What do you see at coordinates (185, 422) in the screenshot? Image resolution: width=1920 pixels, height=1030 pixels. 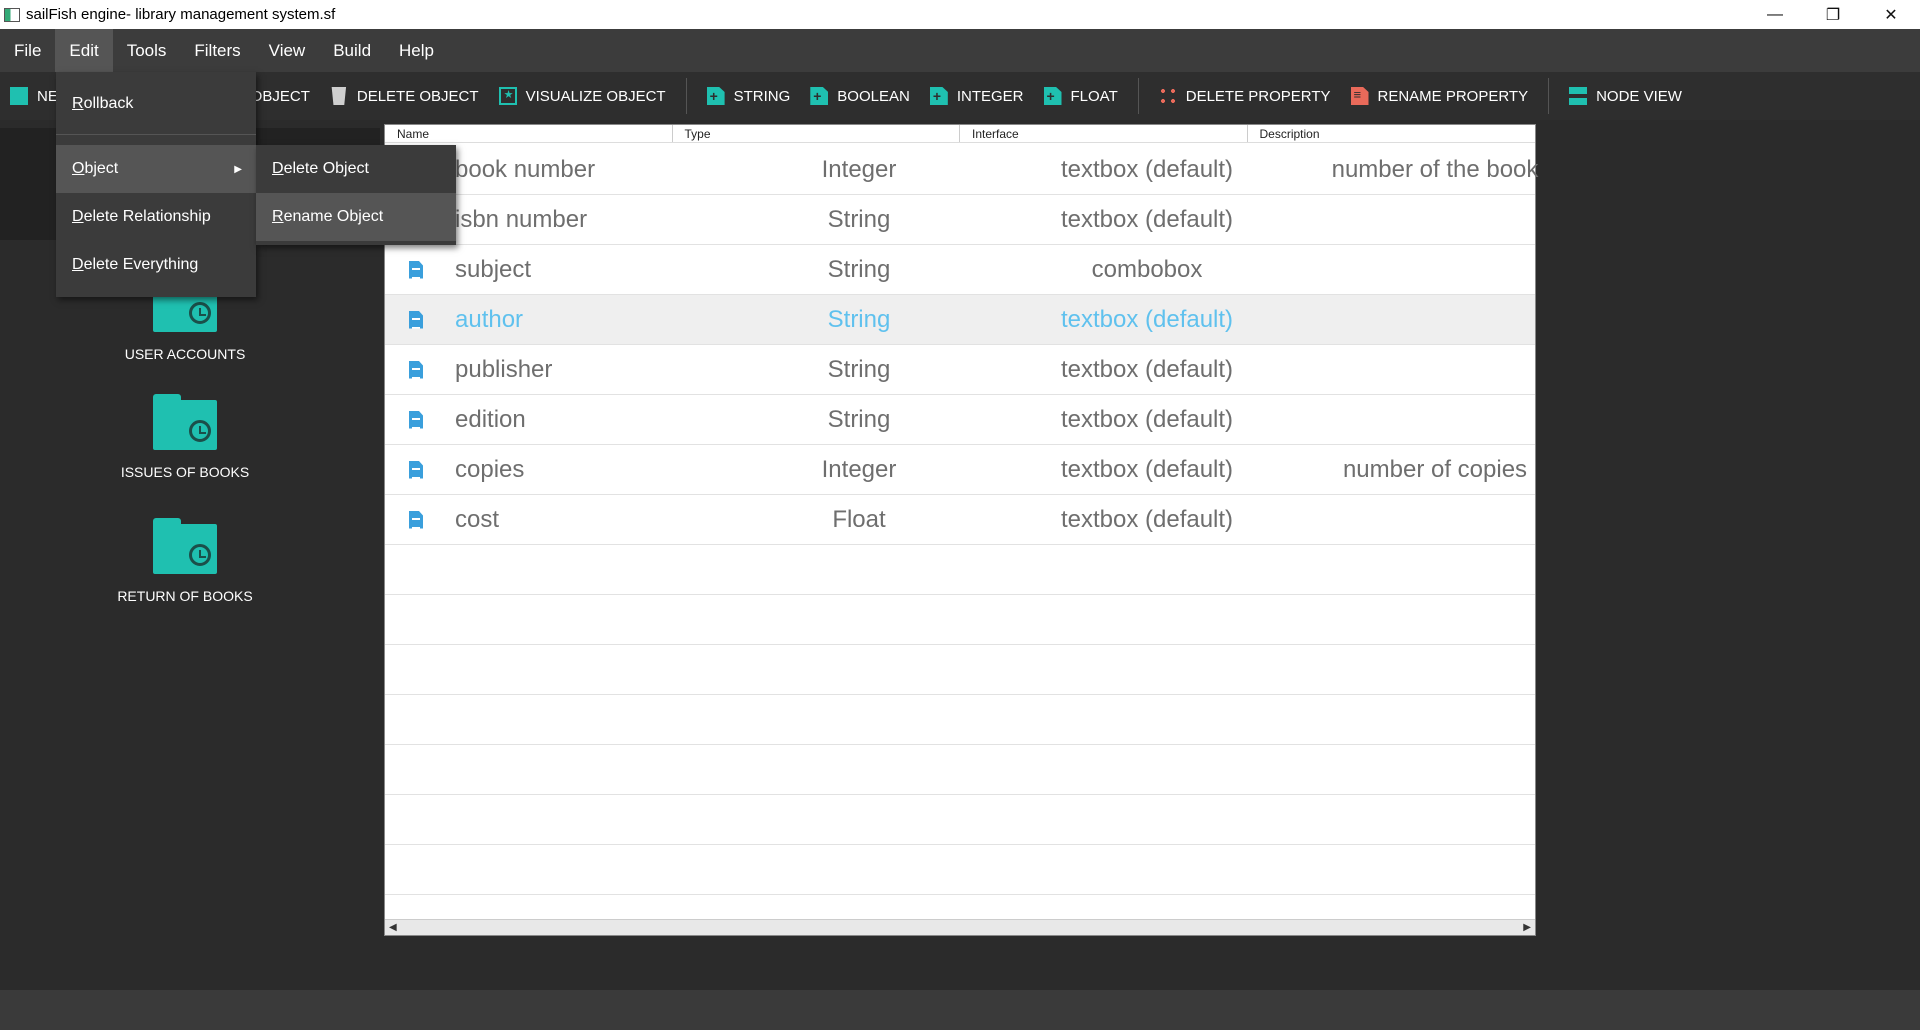 I see `folder-clock-icon` at bounding box center [185, 422].